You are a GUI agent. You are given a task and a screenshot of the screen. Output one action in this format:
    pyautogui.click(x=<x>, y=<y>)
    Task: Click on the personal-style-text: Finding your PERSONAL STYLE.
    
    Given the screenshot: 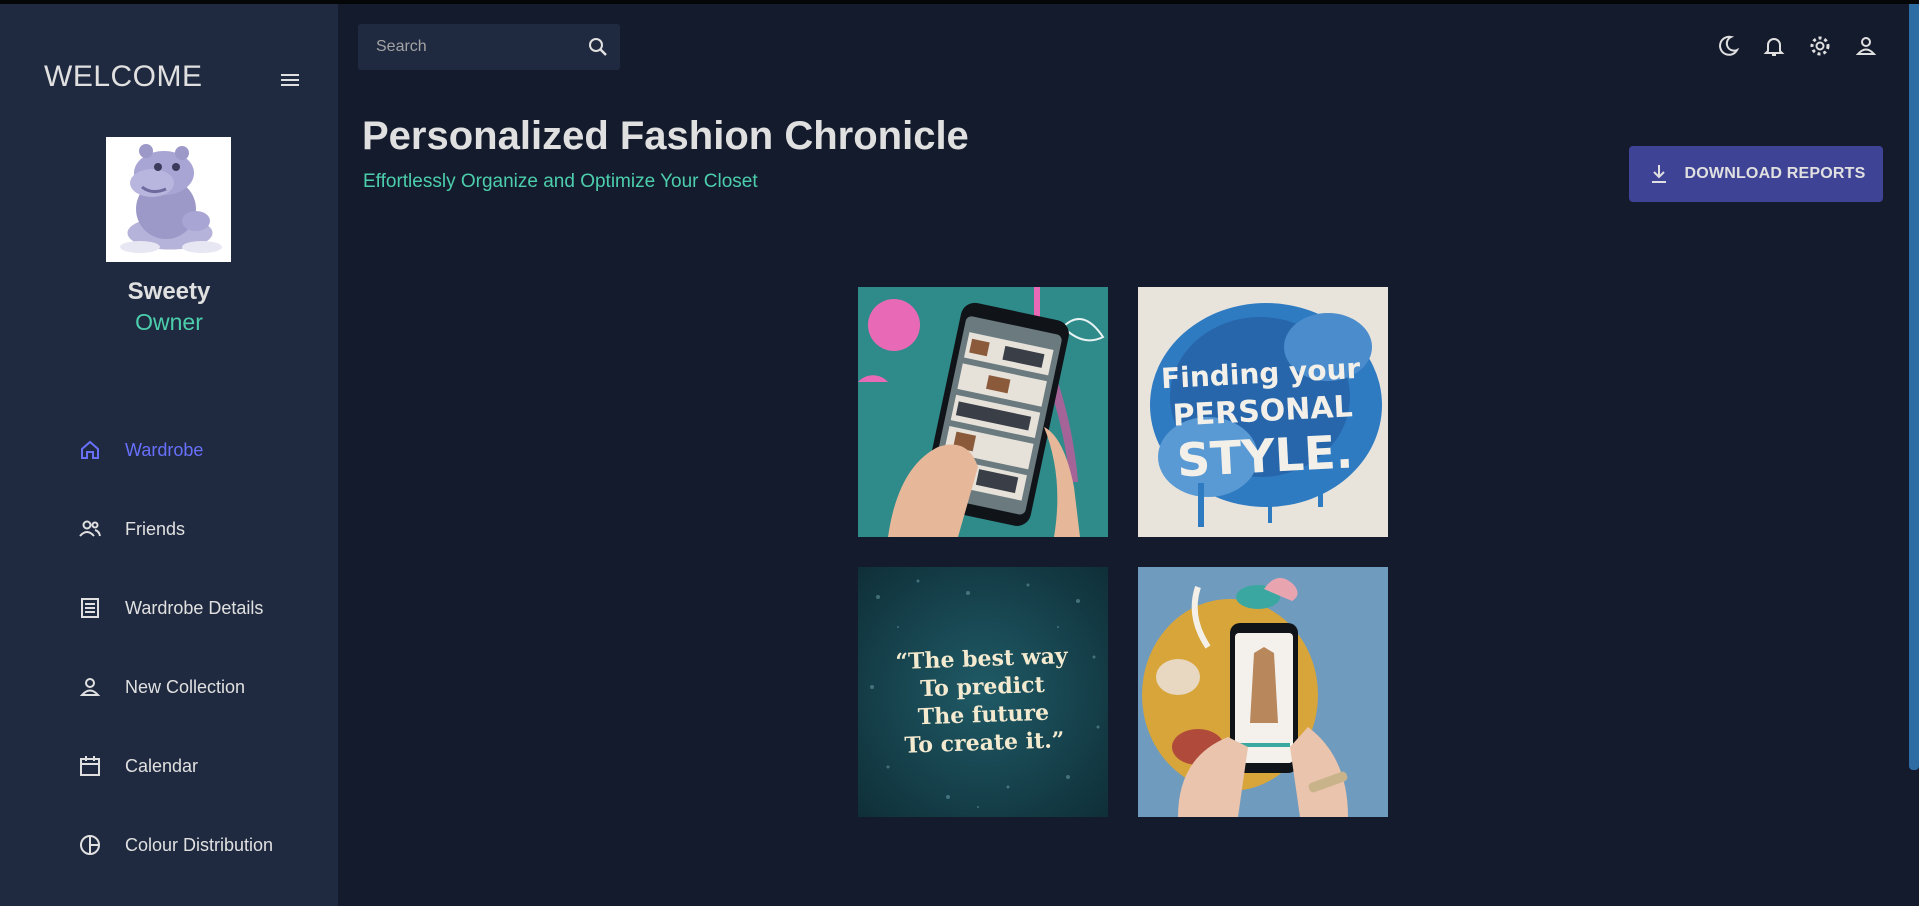 What is the action you would take?
    pyautogui.click(x=1263, y=418)
    